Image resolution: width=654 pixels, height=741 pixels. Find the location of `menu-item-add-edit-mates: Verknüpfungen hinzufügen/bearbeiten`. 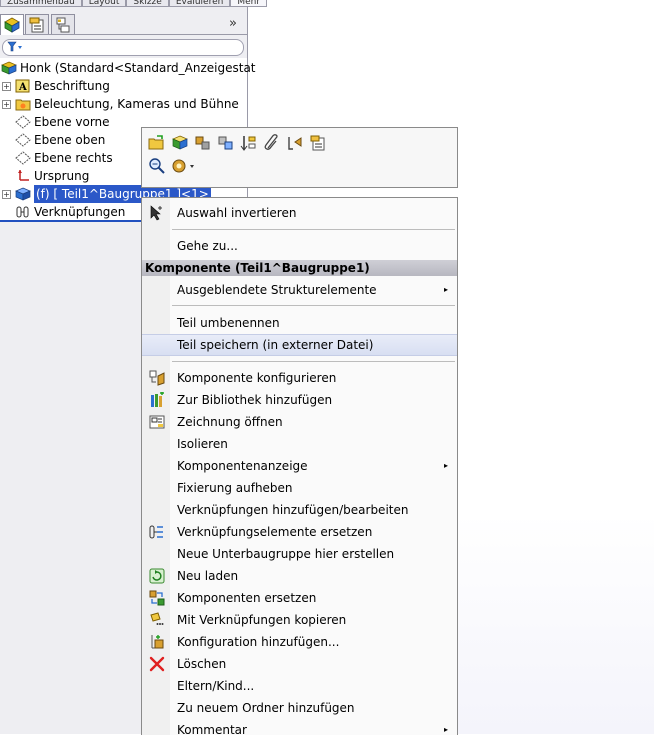

menu-item-add-edit-mates: Verknüpfungen hinzufügen/bearbeiten is located at coordinates (299, 510).